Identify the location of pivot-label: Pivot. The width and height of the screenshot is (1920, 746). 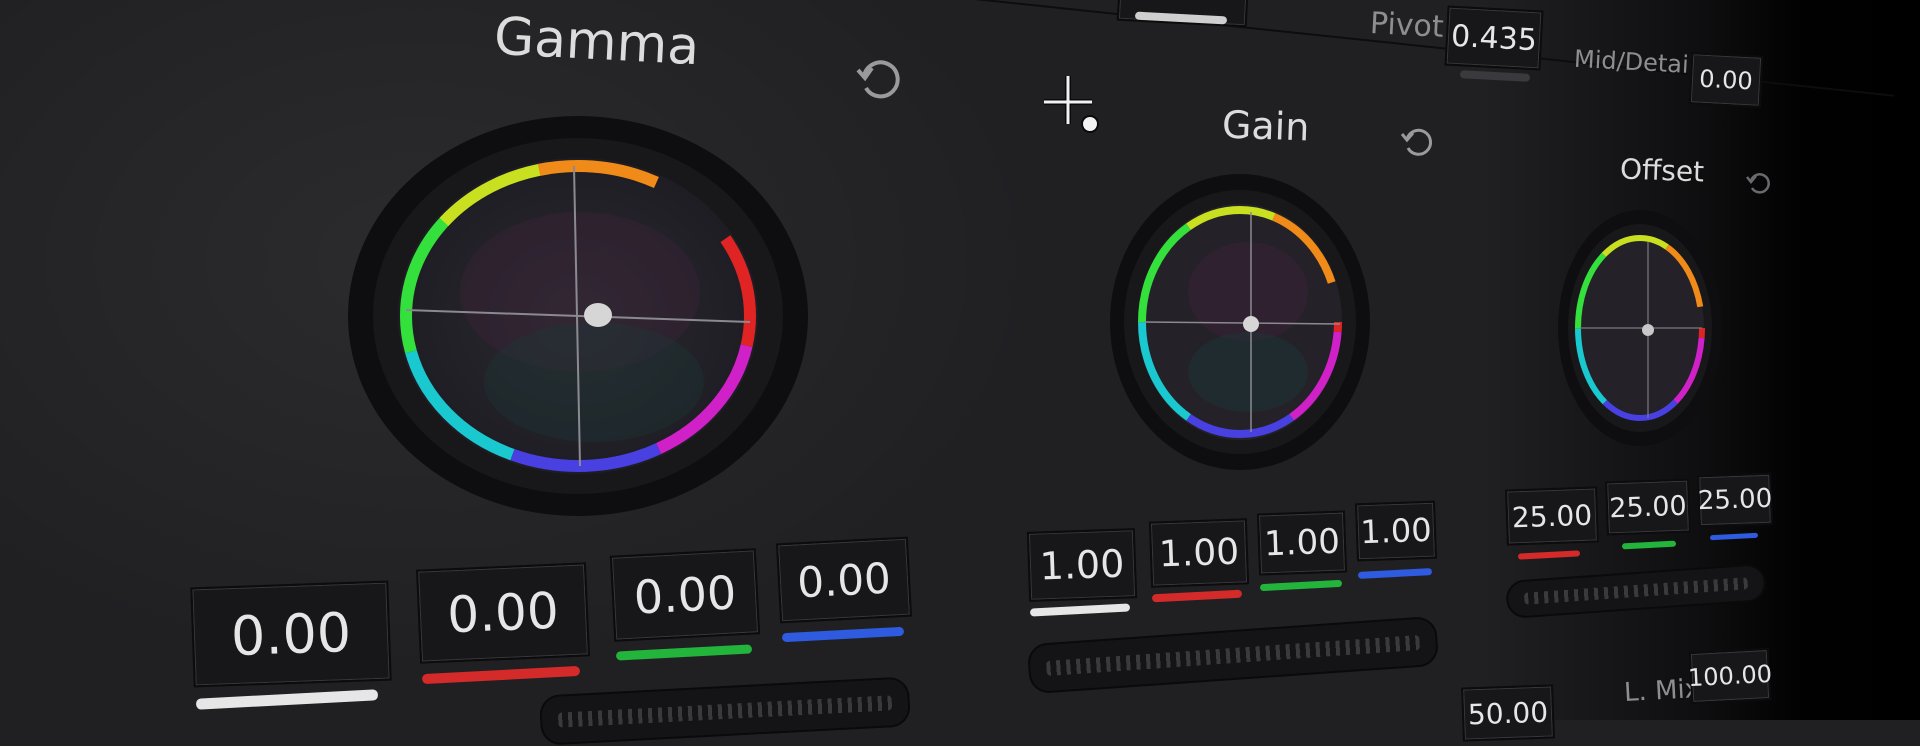
(1407, 25).